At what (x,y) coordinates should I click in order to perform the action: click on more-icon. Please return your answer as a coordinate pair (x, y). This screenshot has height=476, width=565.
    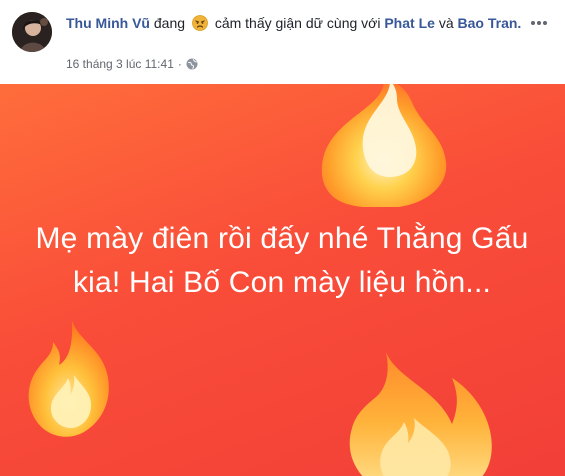
    Looking at the image, I should click on (539, 22).